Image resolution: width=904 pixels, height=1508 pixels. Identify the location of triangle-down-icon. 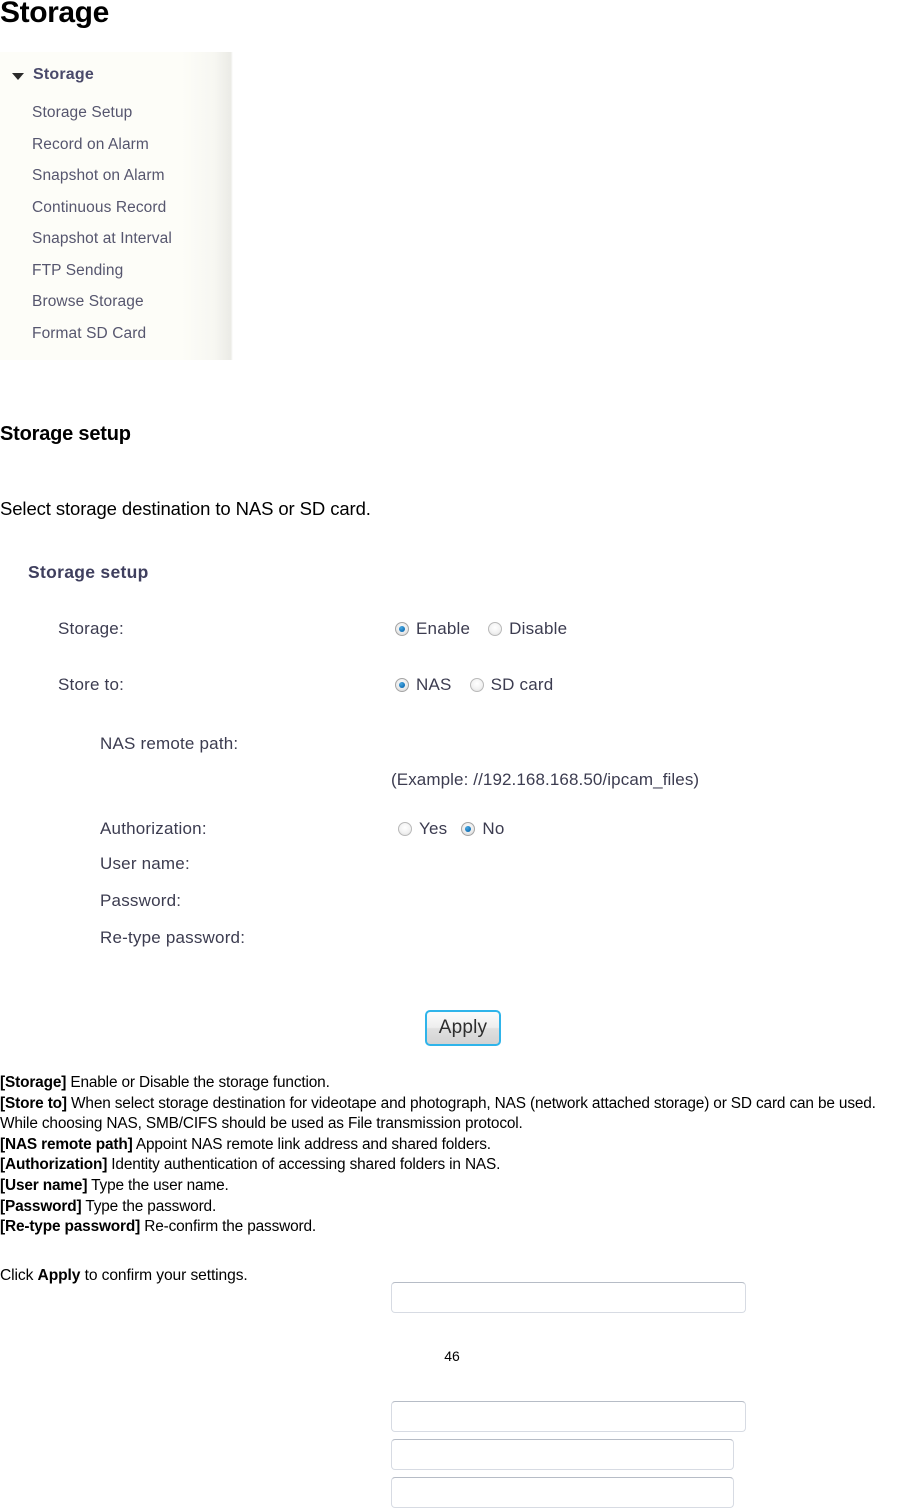
(18, 76).